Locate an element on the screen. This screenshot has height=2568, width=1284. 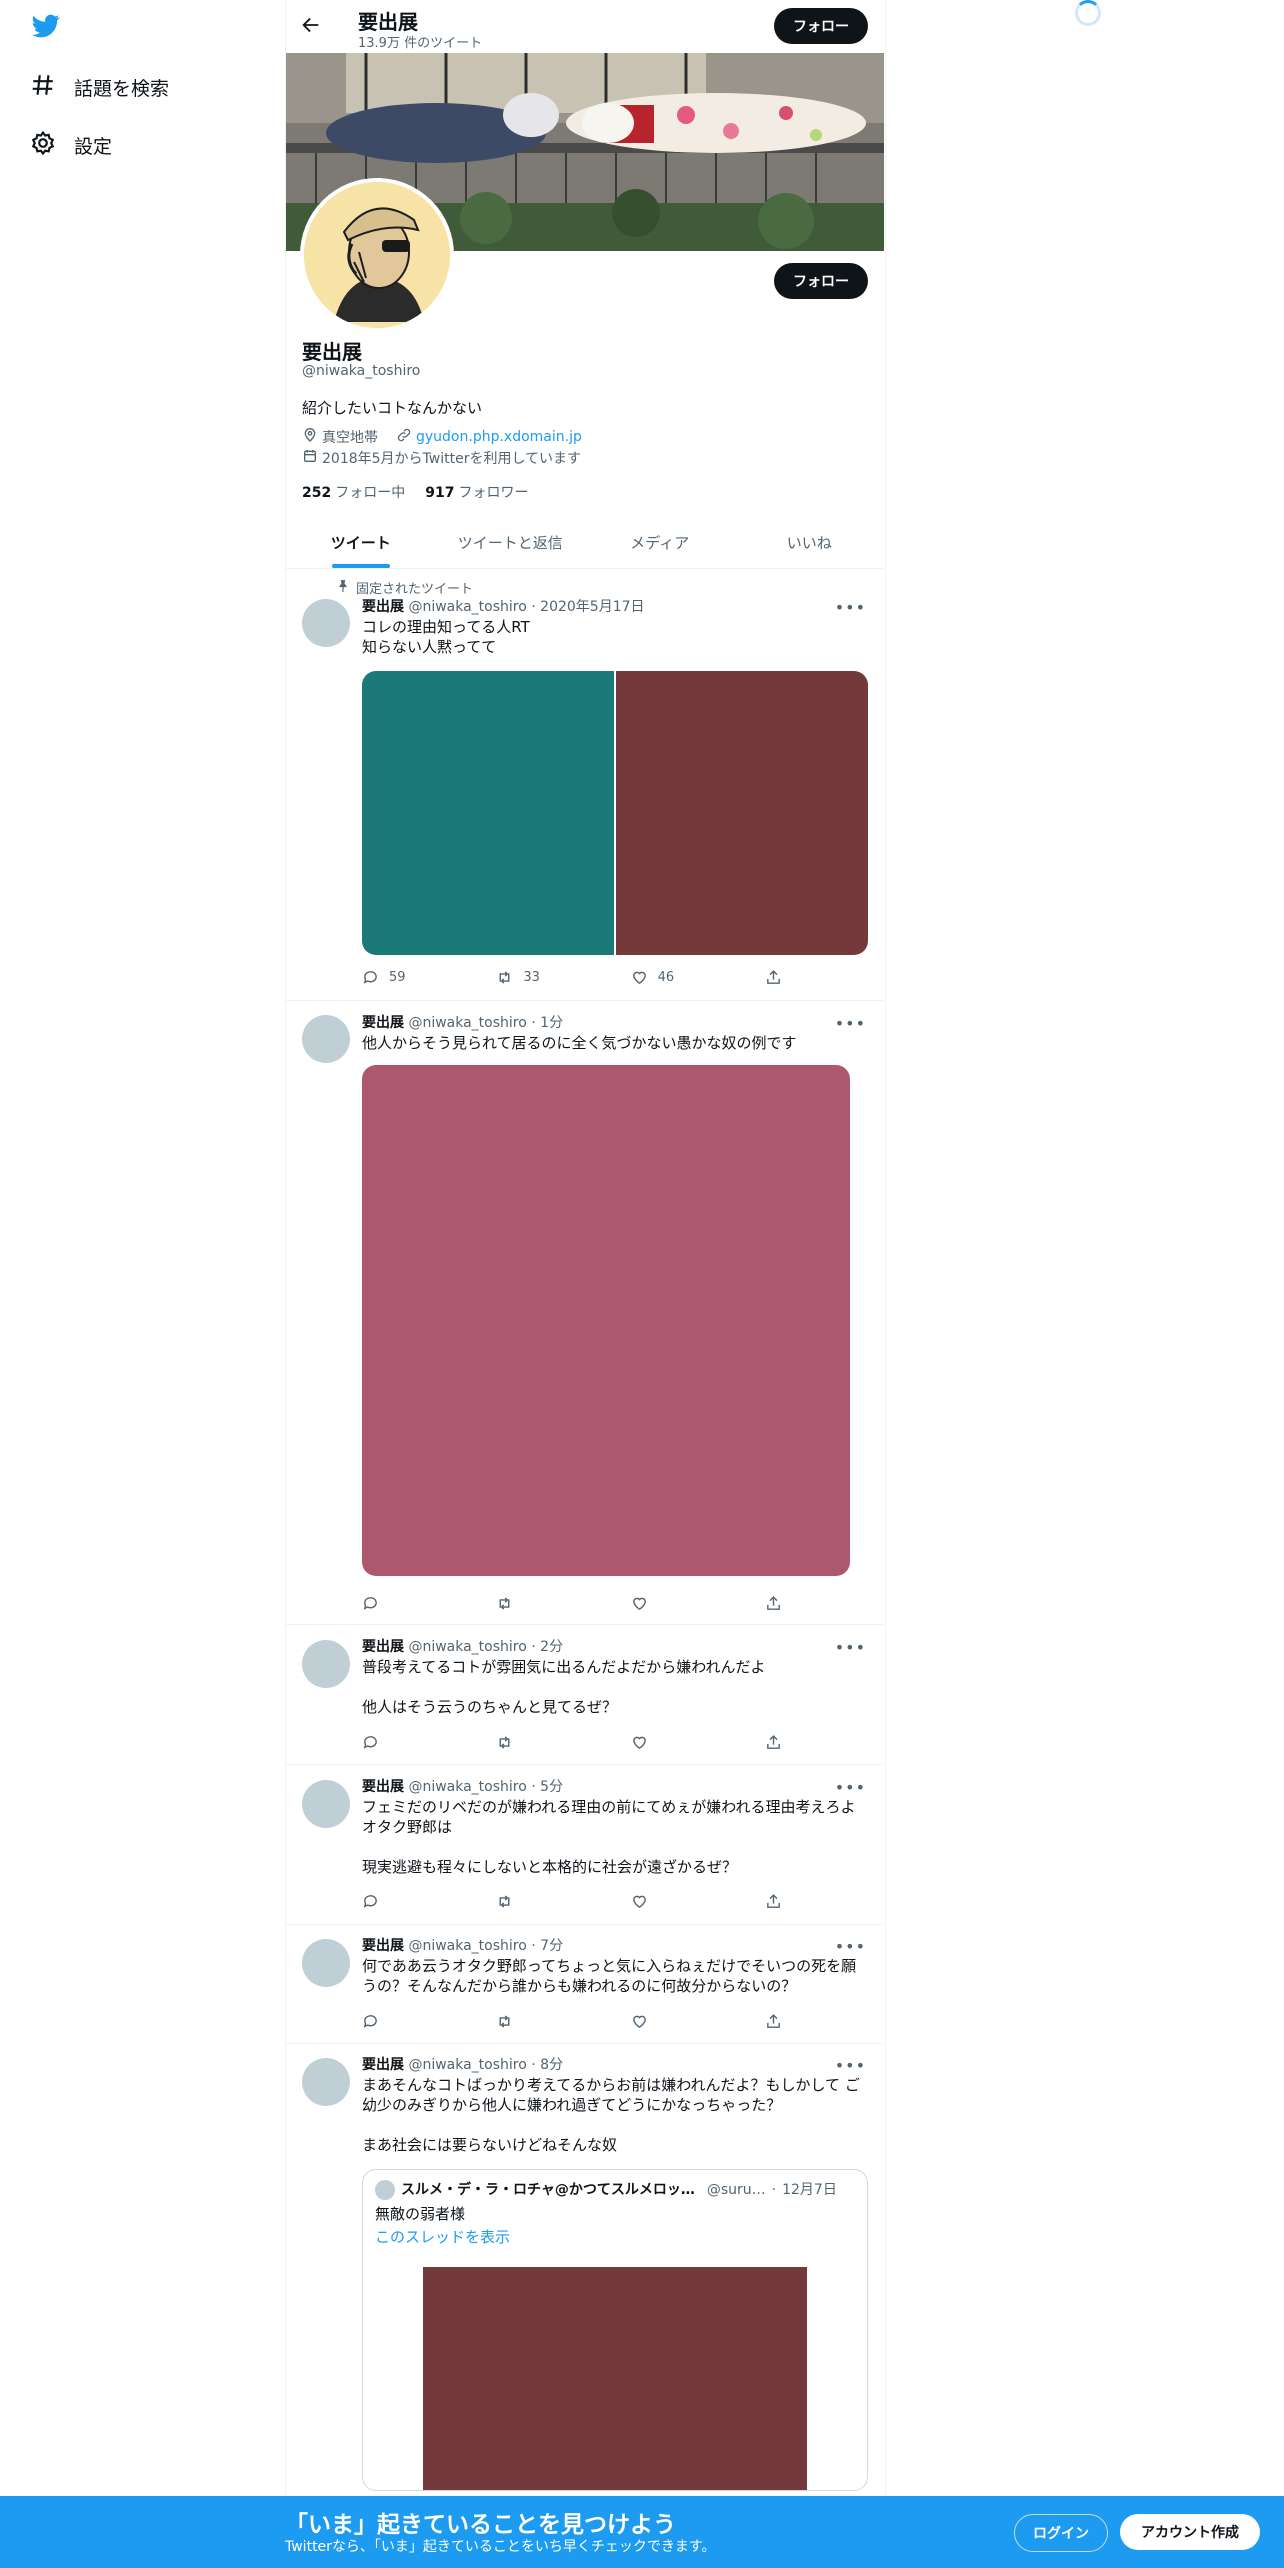
calendar-icon is located at coordinates (310, 458).